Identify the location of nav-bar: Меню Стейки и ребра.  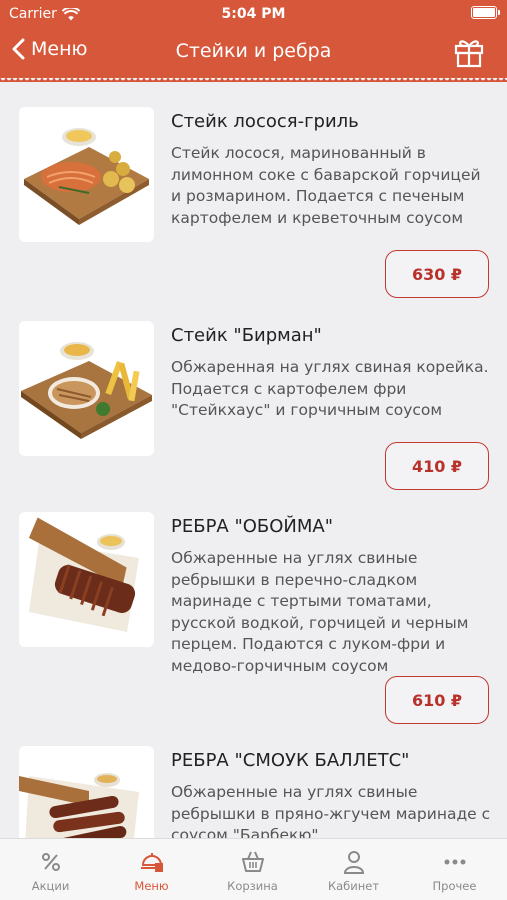
(253, 52).